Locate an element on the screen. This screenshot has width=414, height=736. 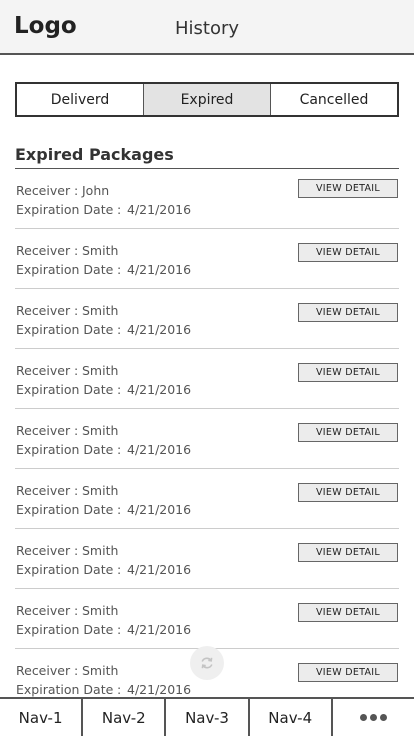
receiver-line: Receiver: John is located at coordinates (62, 190).